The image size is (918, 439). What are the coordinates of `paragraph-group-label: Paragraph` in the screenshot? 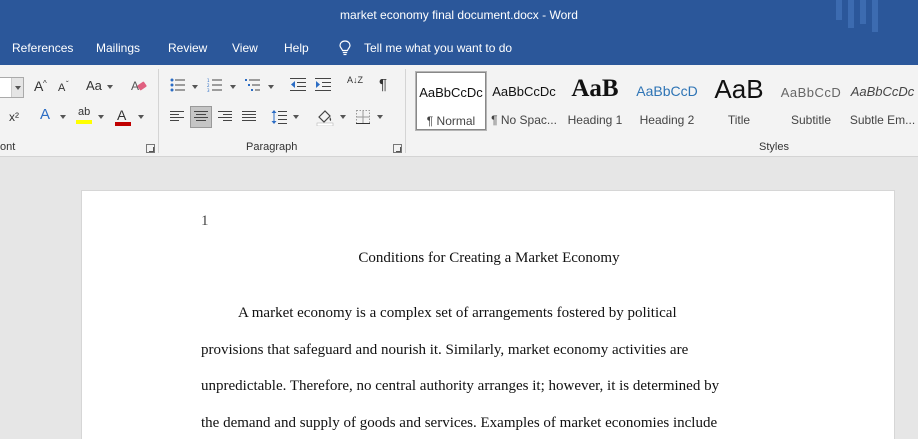 It's located at (272, 147).